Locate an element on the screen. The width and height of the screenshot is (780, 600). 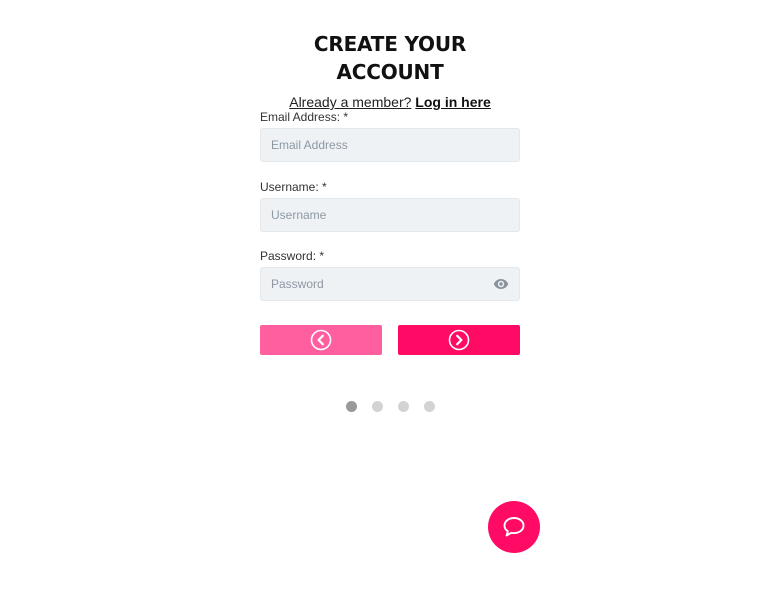
password-input is located at coordinates (390, 284).